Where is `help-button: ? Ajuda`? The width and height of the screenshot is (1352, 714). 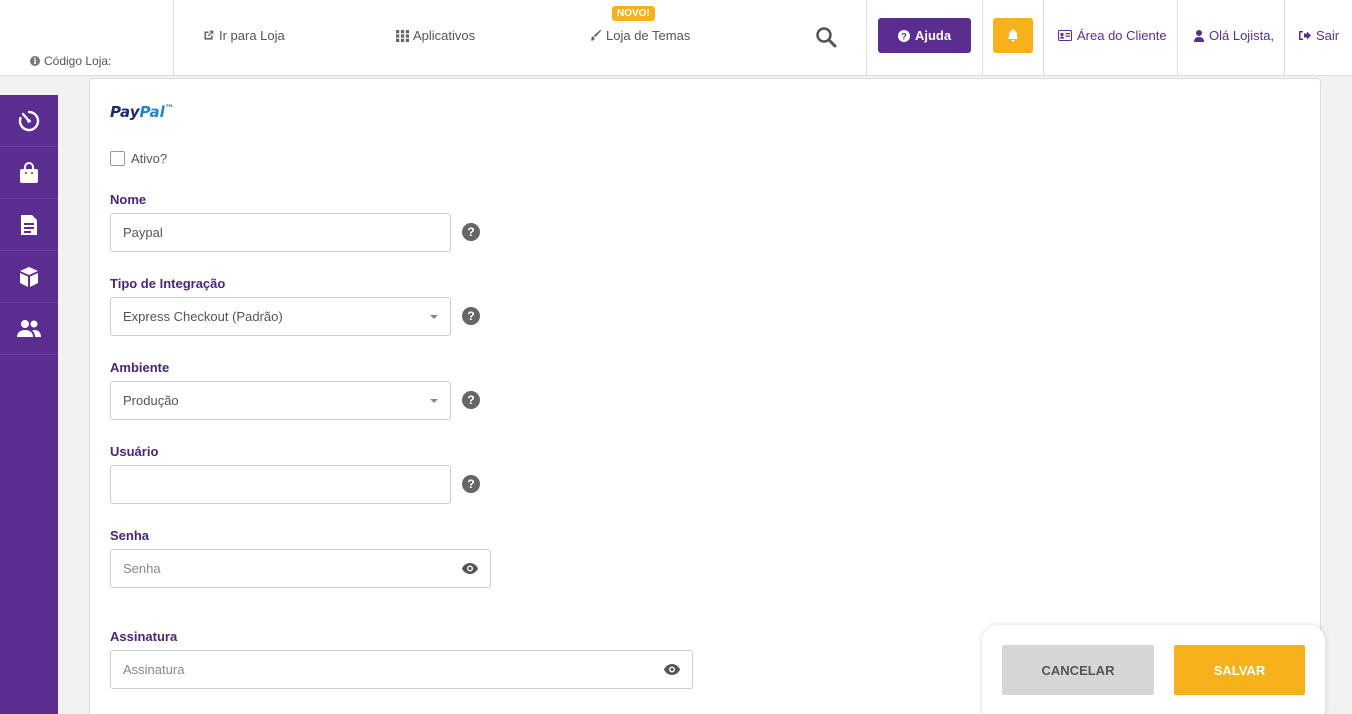 help-button: ? Ajuda is located at coordinates (924, 35).